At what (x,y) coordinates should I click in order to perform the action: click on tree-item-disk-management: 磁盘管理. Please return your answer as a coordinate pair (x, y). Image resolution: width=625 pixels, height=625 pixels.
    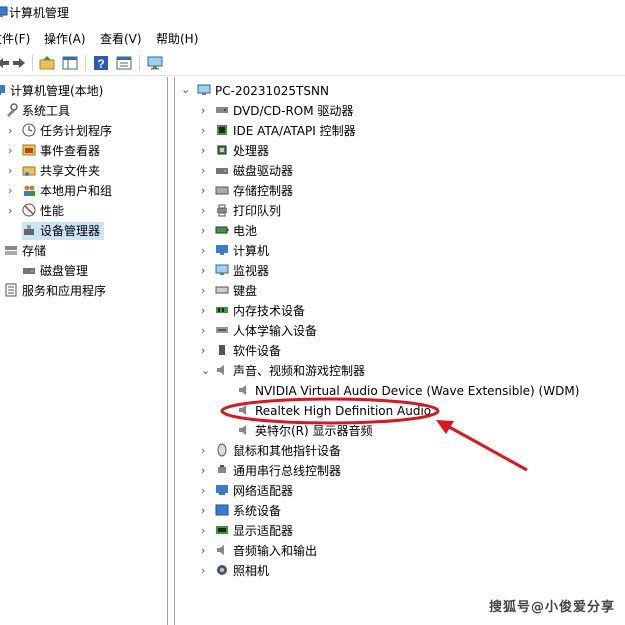
    Looking at the image, I should click on (55, 271).